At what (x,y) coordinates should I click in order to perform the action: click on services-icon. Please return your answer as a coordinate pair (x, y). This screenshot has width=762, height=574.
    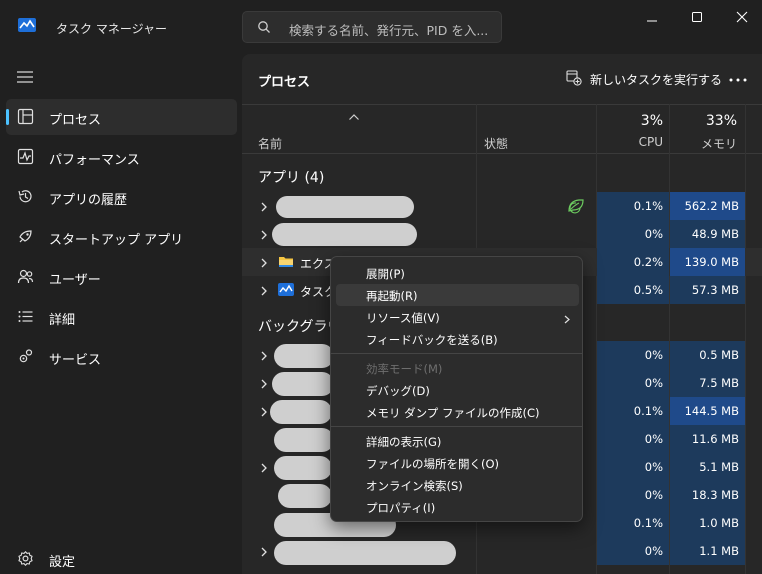
    Looking at the image, I should click on (25, 356).